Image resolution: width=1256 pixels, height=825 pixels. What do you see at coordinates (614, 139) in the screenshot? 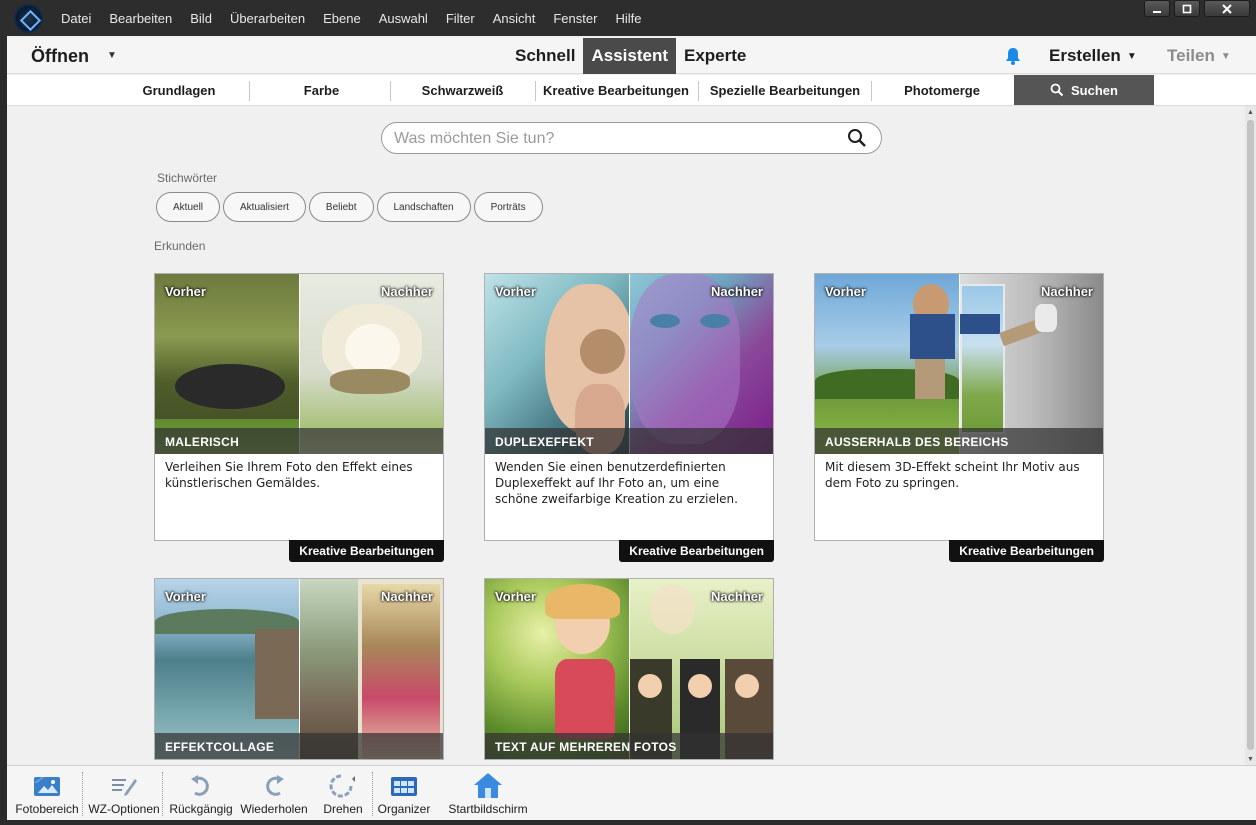
I see `search-input` at bounding box center [614, 139].